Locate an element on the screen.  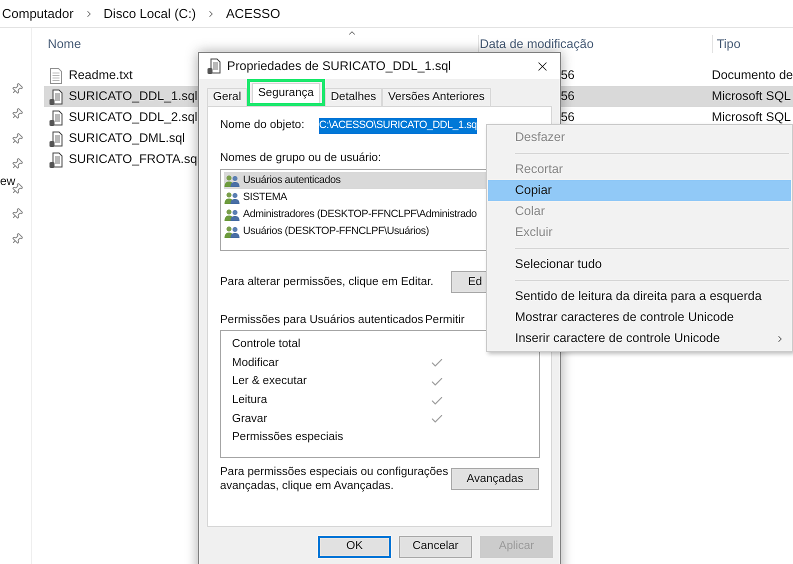
permission-name: Controle total is located at coordinates (267, 344).